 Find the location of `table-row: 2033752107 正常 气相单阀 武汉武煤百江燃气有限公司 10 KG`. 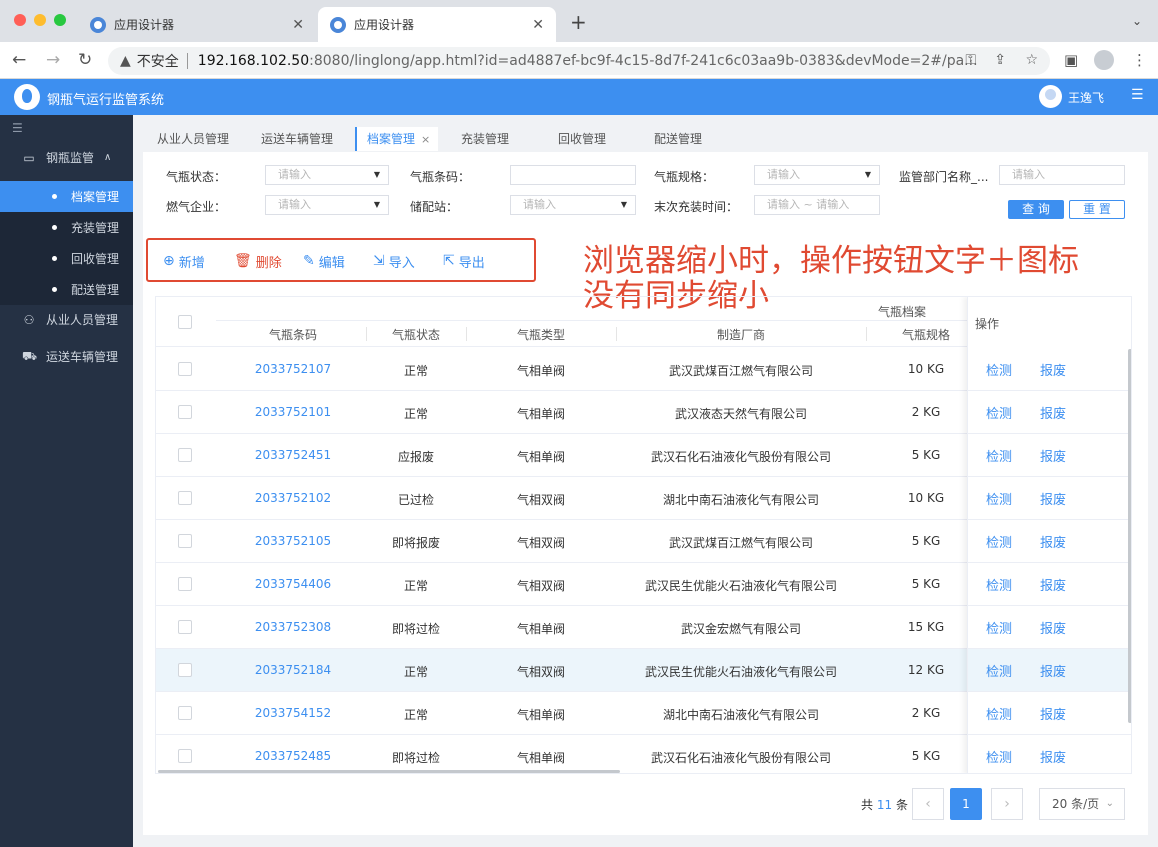

table-row: 2033752107 正常 气相单阀 武汉武煤百江燃气有限公司 10 KG is located at coordinates (562, 369).